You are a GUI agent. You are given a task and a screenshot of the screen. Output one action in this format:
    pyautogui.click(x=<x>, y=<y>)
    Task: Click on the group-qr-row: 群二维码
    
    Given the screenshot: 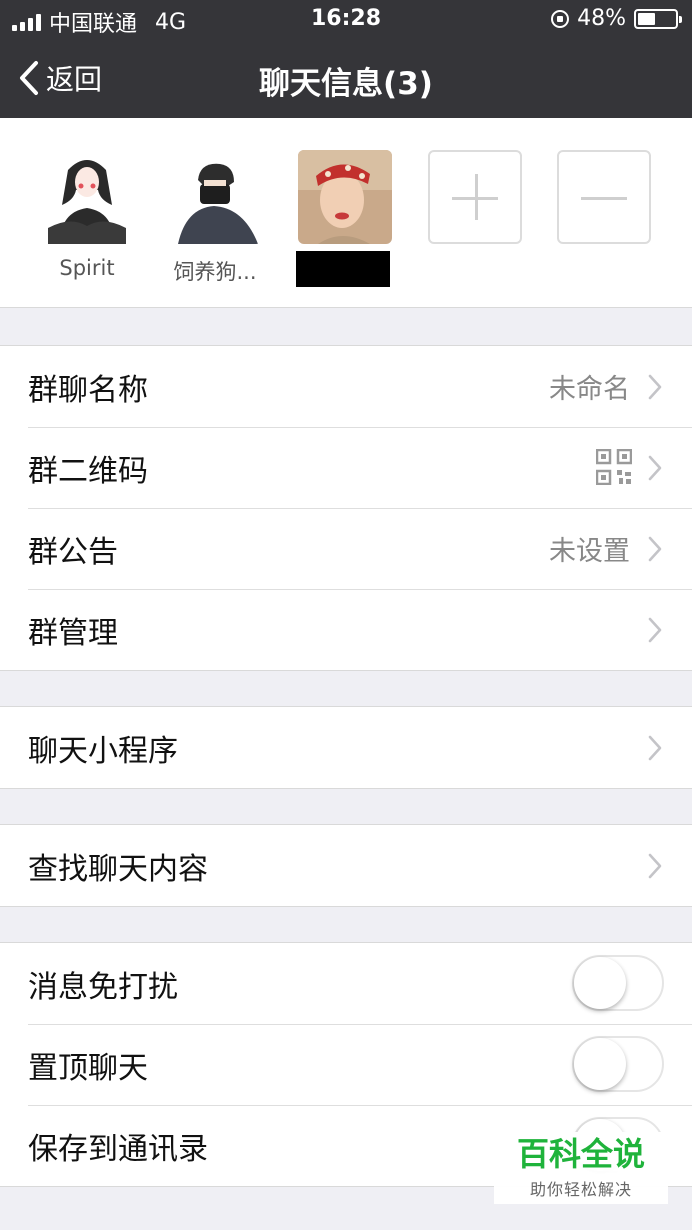 What is the action you would take?
    pyautogui.click(x=346, y=467)
    